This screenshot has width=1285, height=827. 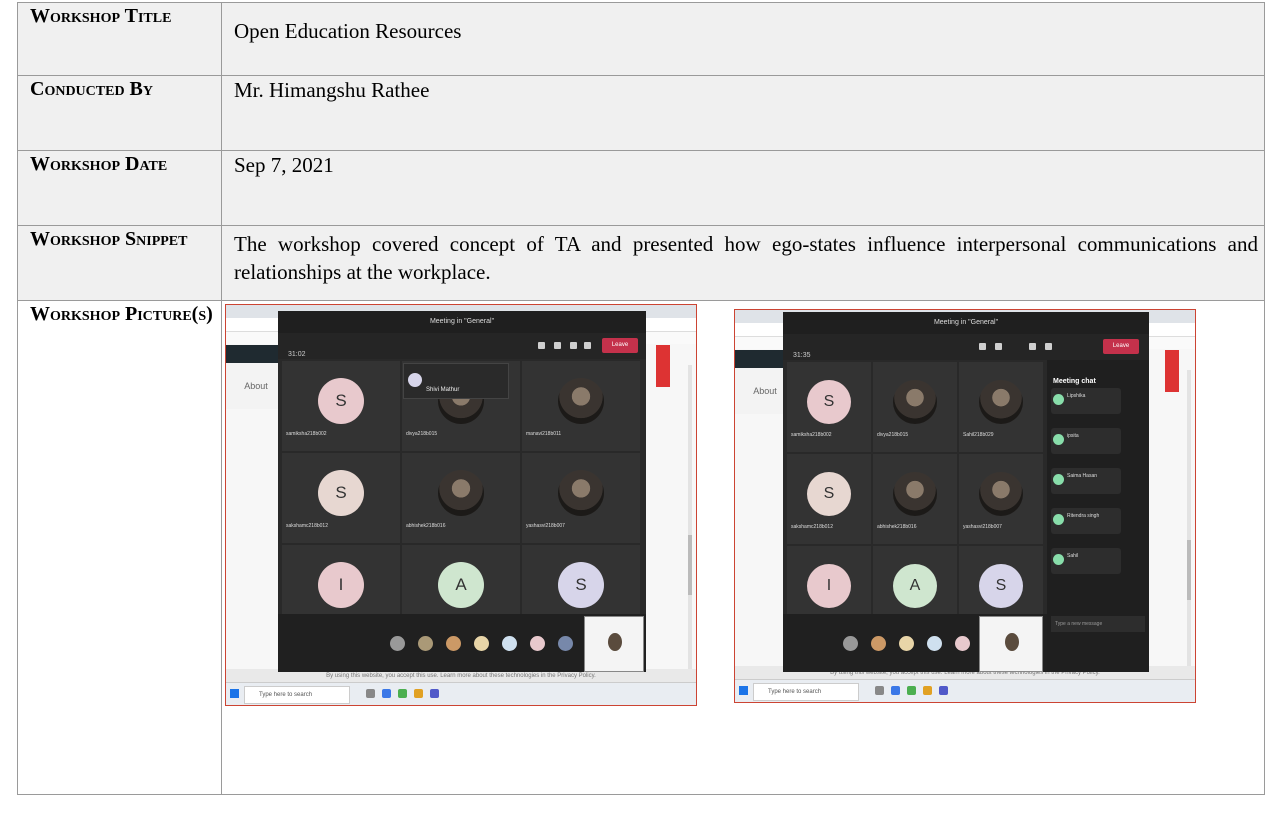 What do you see at coordinates (544, 434) in the screenshot?
I see `participant-name: manavi218b011` at bounding box center [544, 434].